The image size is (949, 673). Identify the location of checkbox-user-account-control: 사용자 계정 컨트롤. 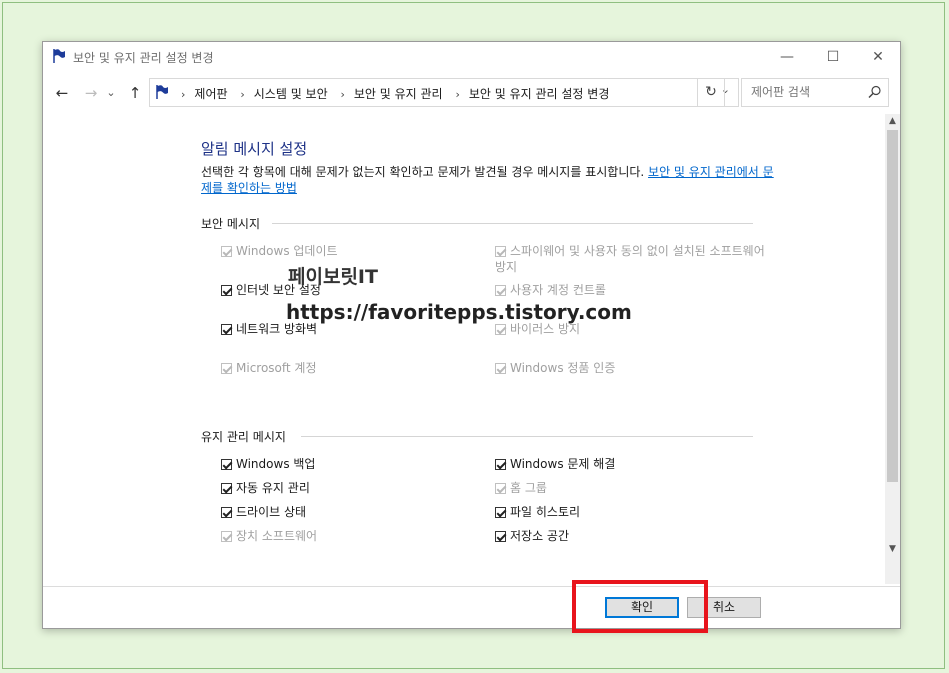
(550, 290).